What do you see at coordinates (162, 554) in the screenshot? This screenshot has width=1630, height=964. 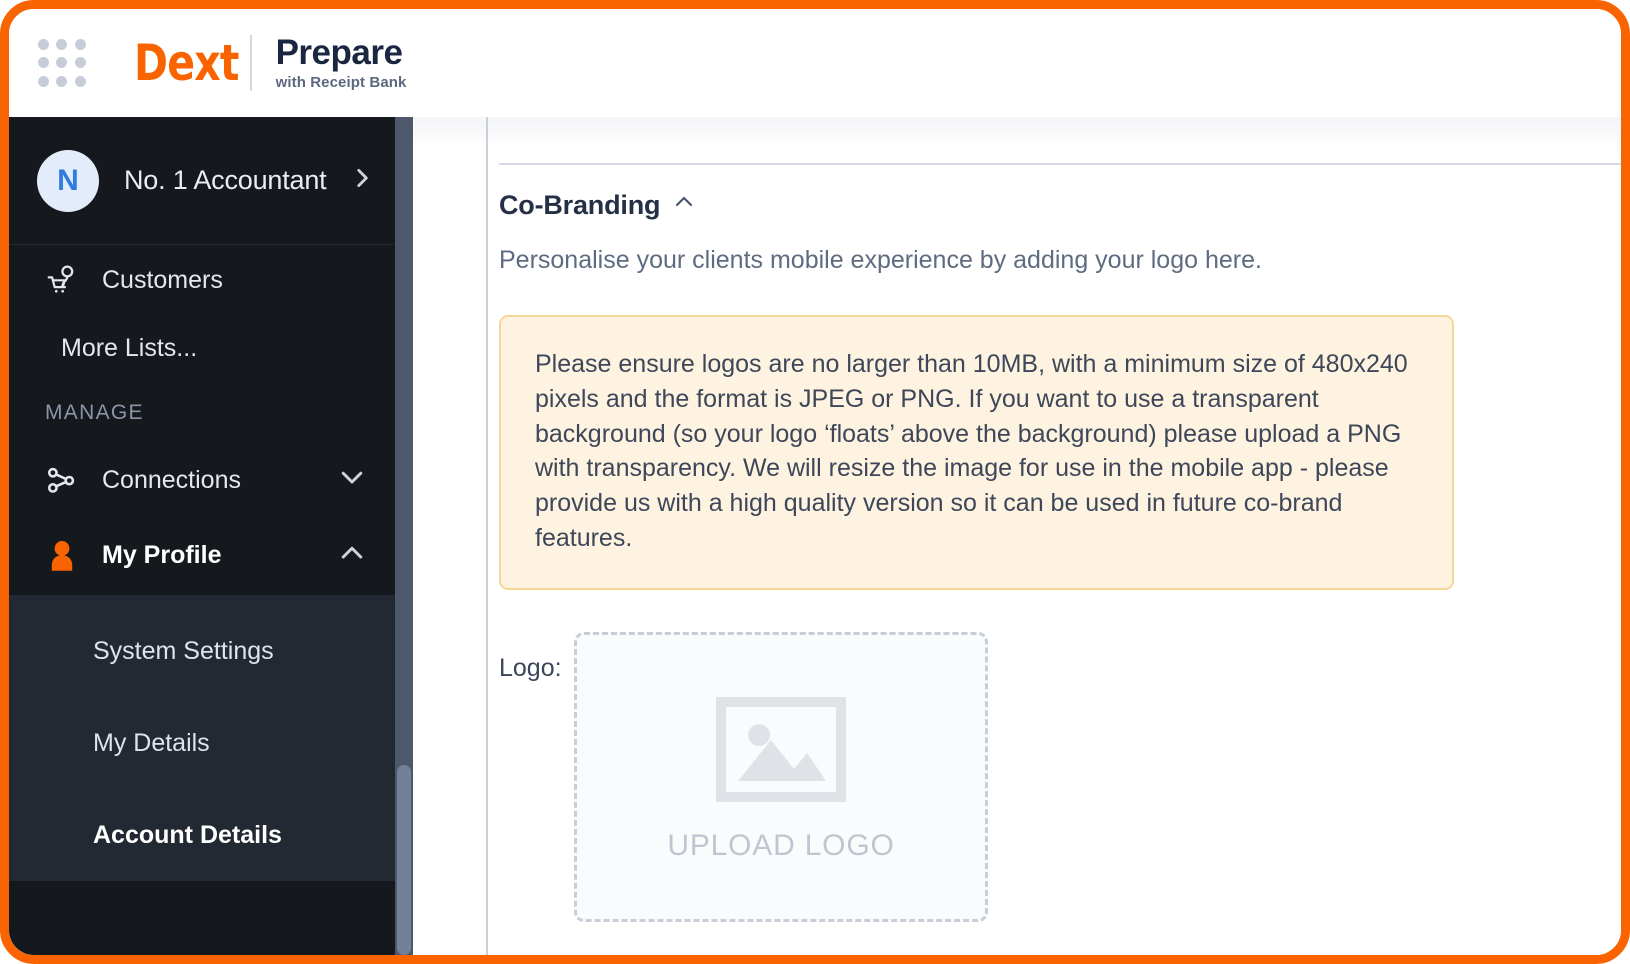 I see `sidebar-item-label: My Profile` at bounding box center [162, 554].